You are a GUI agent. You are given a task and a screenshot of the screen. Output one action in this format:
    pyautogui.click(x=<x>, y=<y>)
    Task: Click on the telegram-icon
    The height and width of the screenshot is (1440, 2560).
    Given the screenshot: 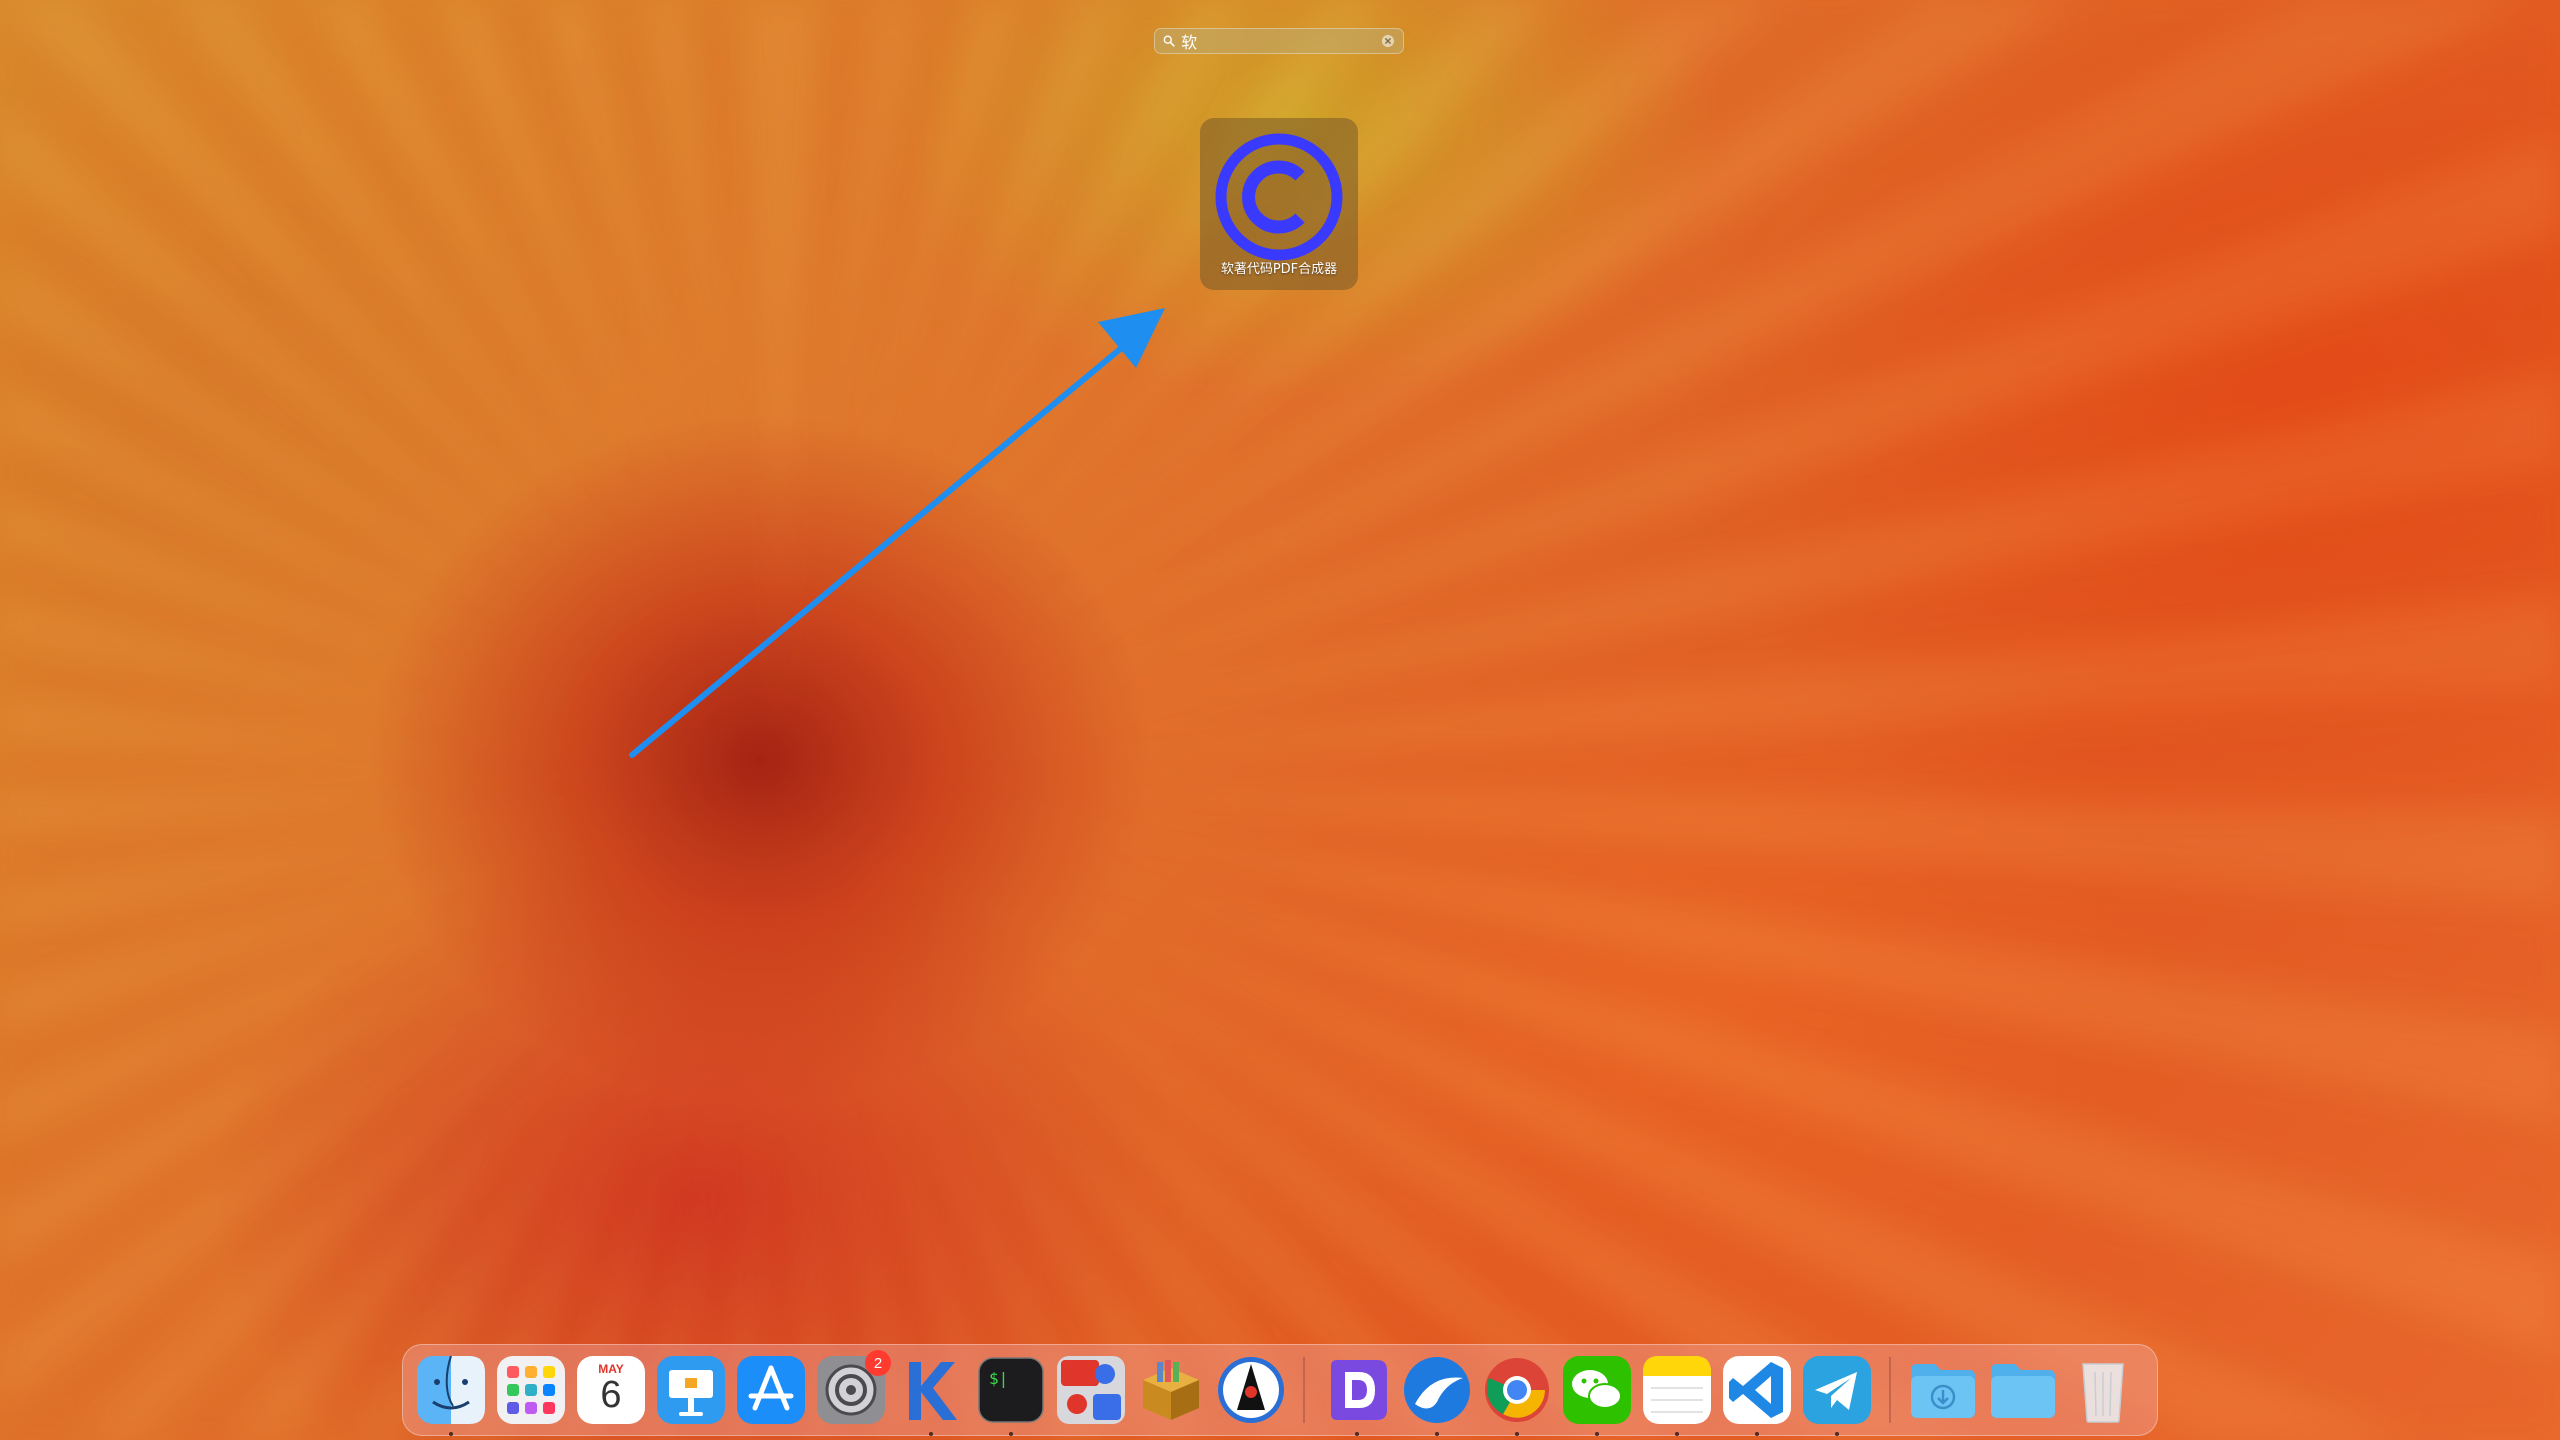 What is the action you would take?
    pyautogui.click(x=1837, y=1390)
    